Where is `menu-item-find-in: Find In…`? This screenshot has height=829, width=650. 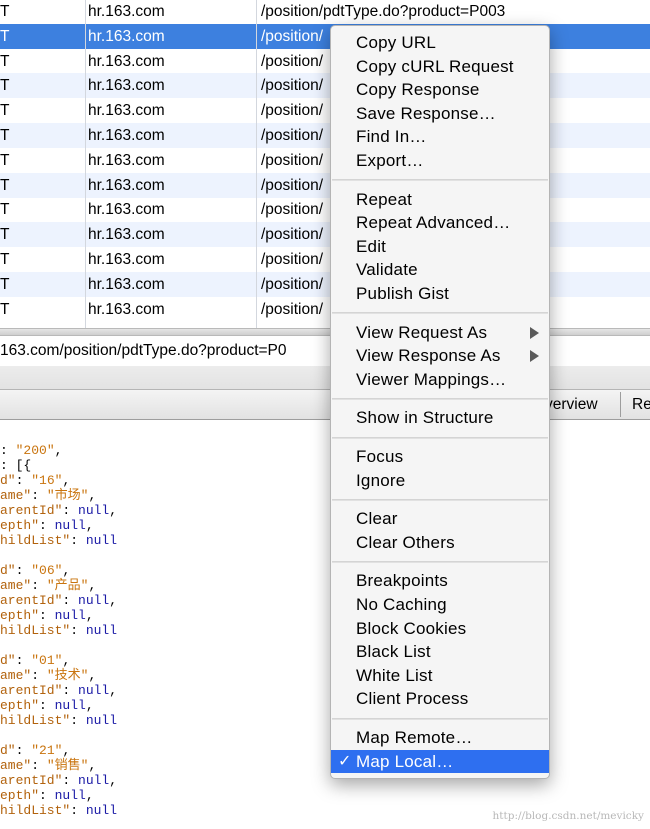
menu-item-find-in: Find In… is located at coordinates (440, 136).